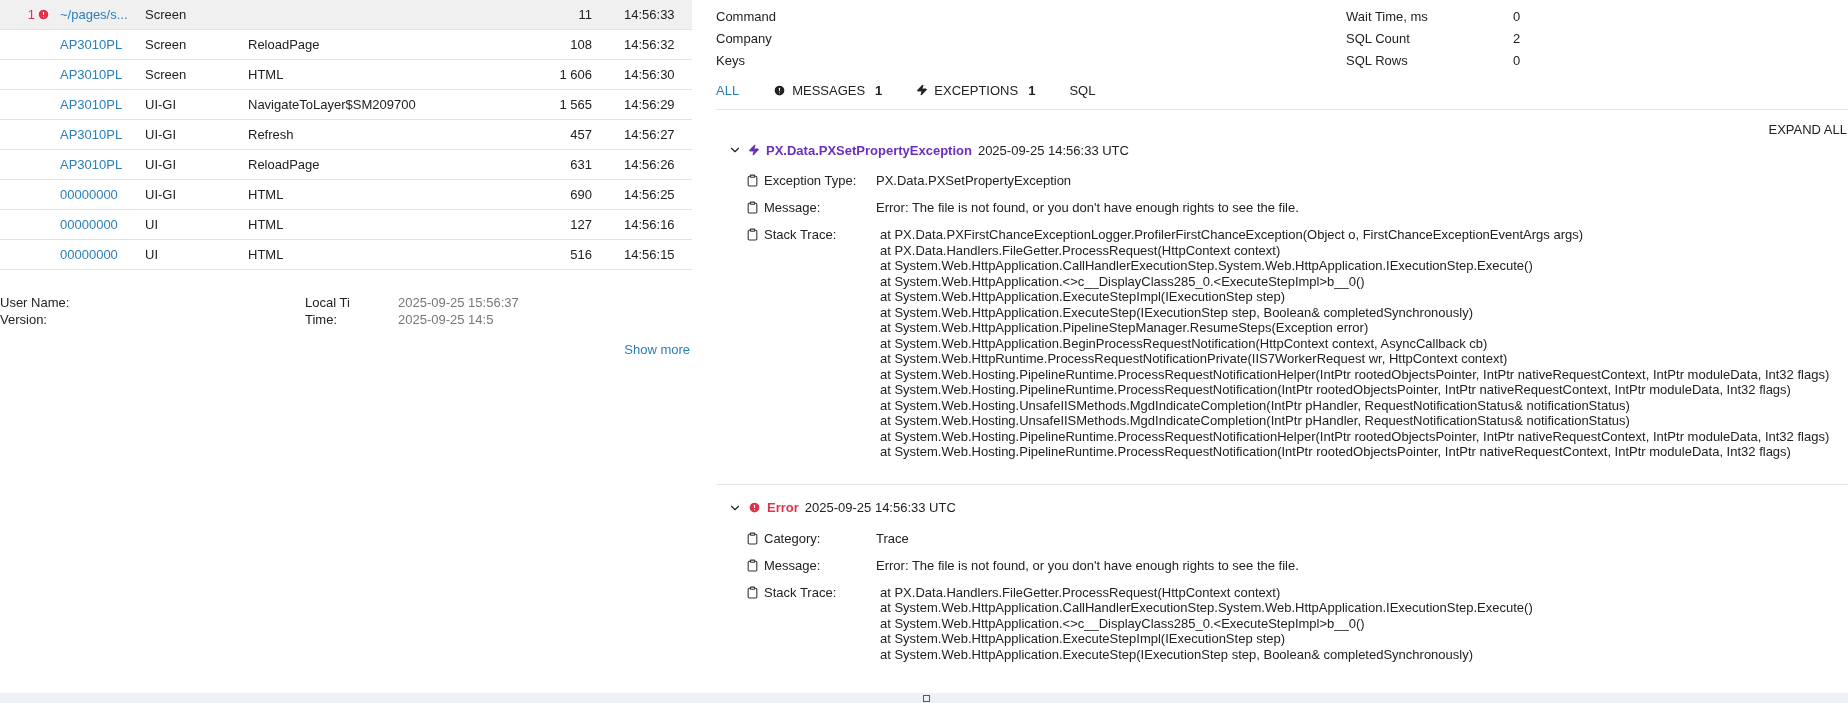  I want to click on field-value: Trace, so click(893, 538).